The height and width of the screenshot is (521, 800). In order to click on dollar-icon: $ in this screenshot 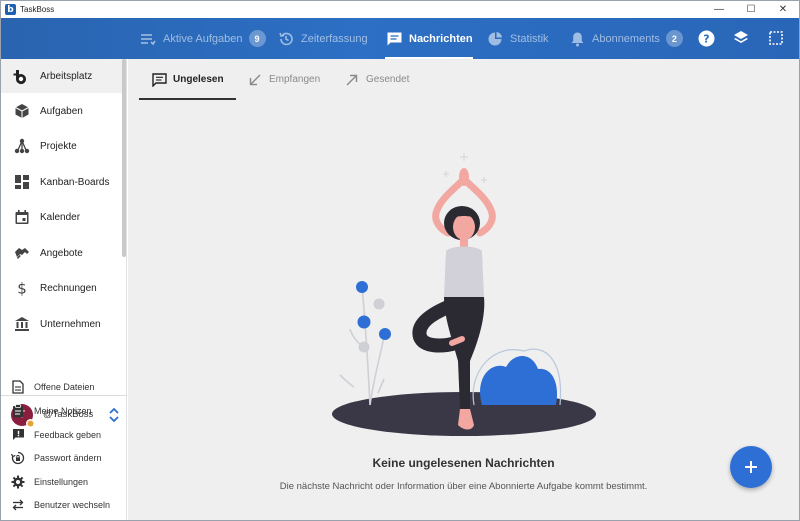, I will do `click(22, 288)`.